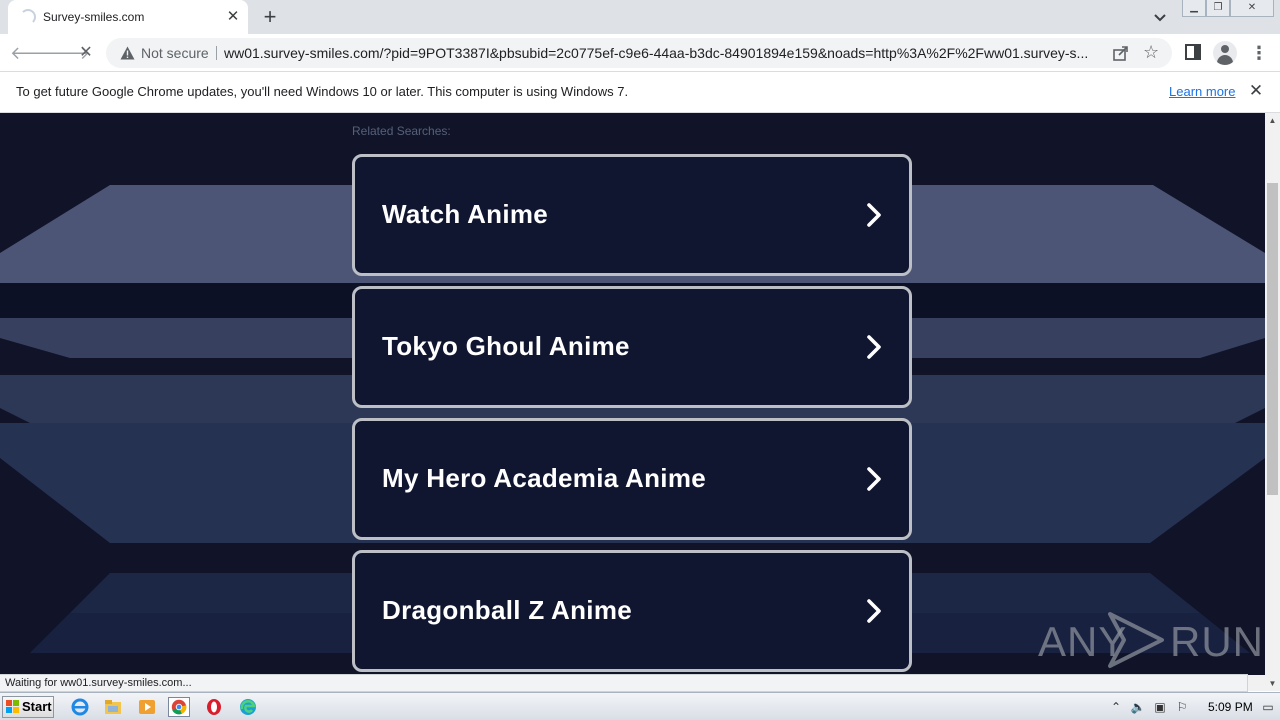 The width and height of the screenshot is (1280, 720). I want to click on minimize-button: ▁, so click(1194, 8).